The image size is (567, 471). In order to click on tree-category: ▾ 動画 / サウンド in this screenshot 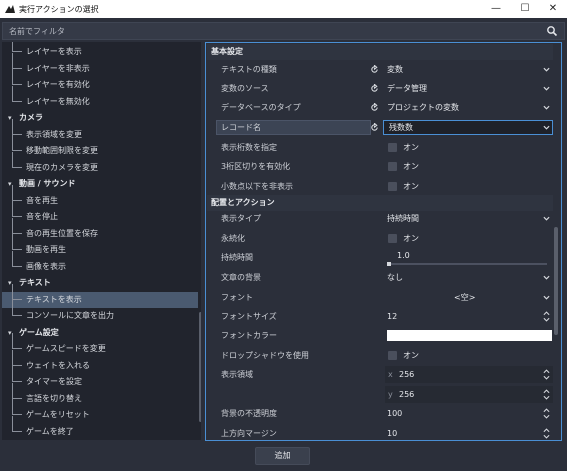, I will do `click(100, 184)`.